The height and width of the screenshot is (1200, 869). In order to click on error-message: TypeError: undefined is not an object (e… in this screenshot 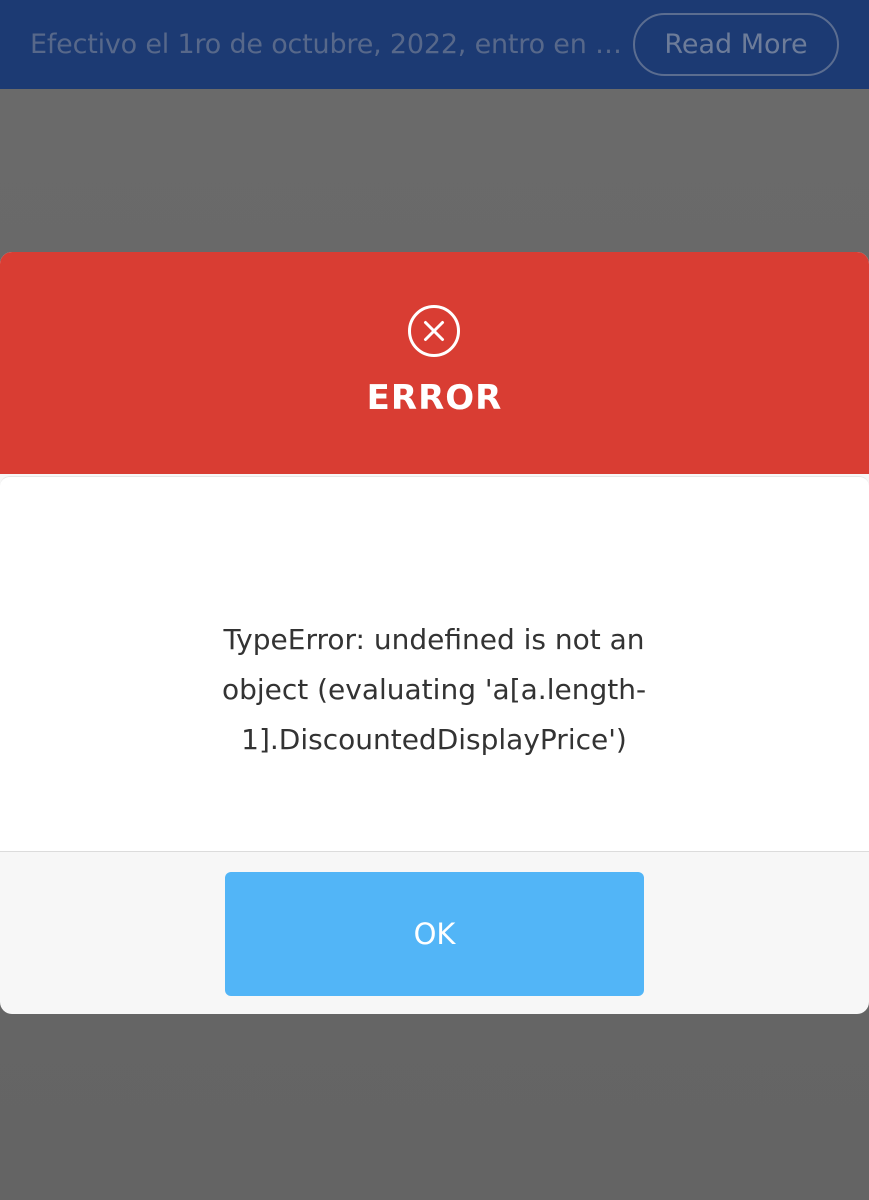, I will do `click(434, 689)`.